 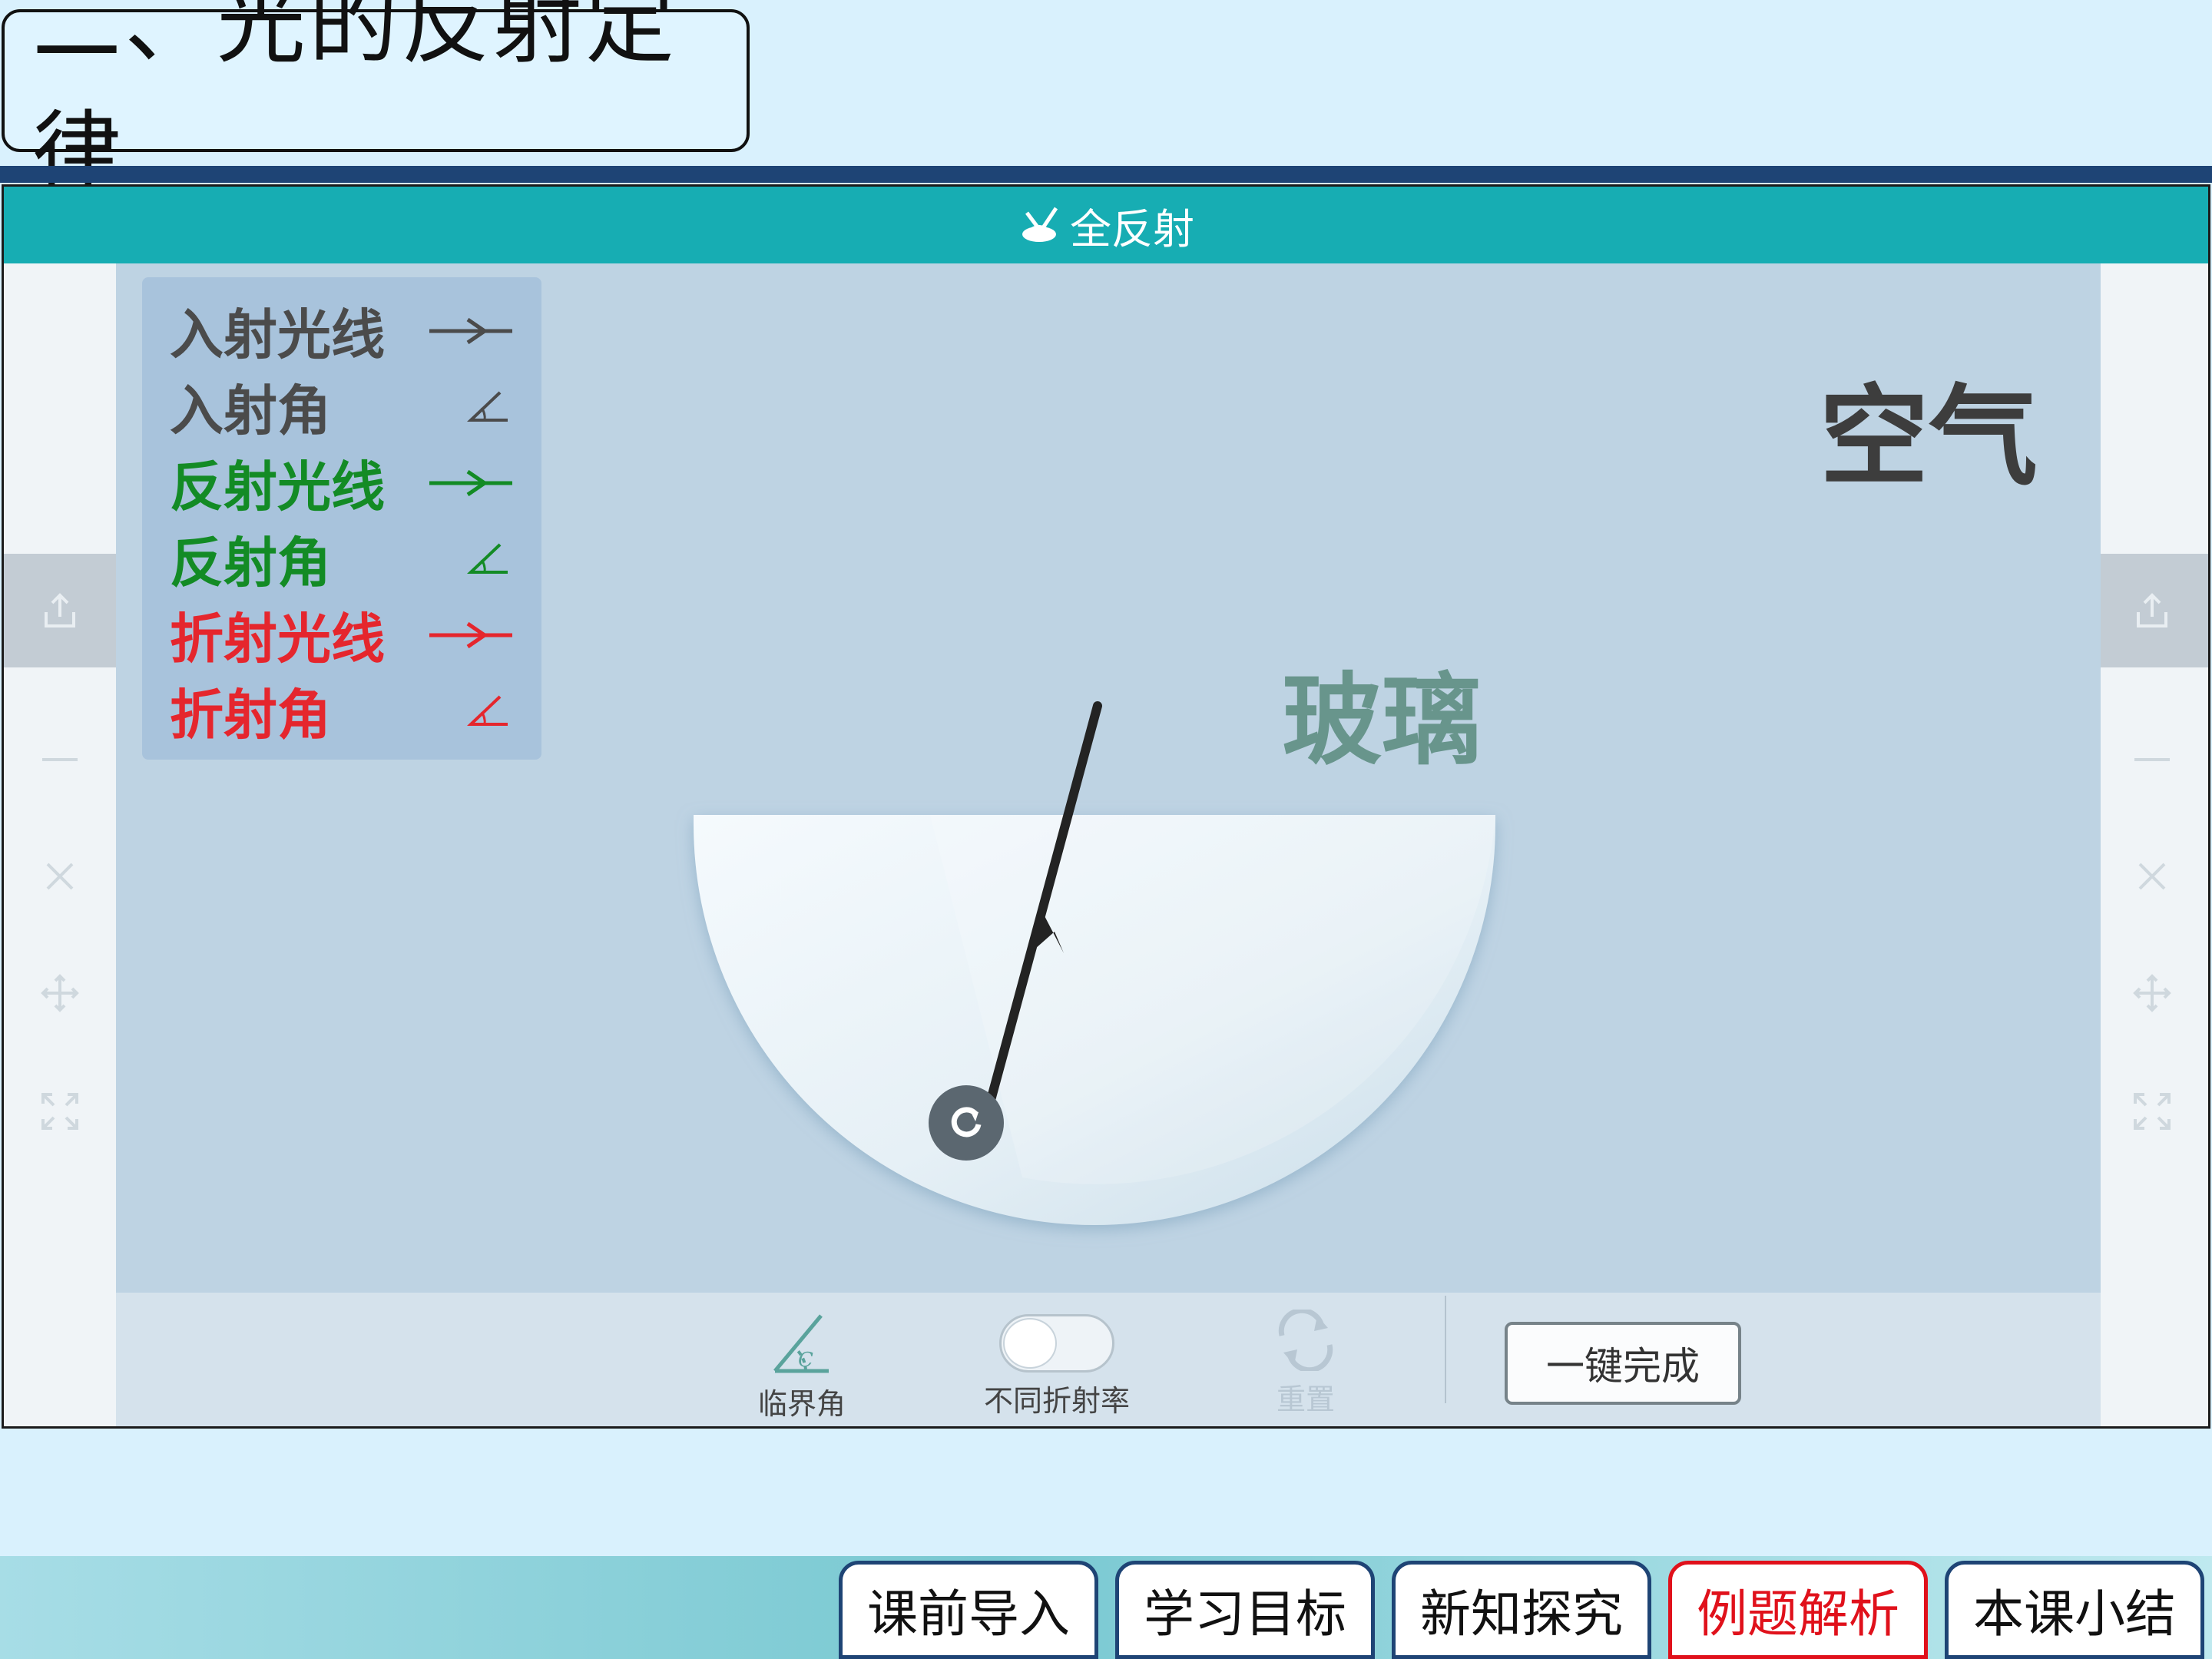 I want to click on medium-glass-label: 玻璃, so click(x=1382, y=720).